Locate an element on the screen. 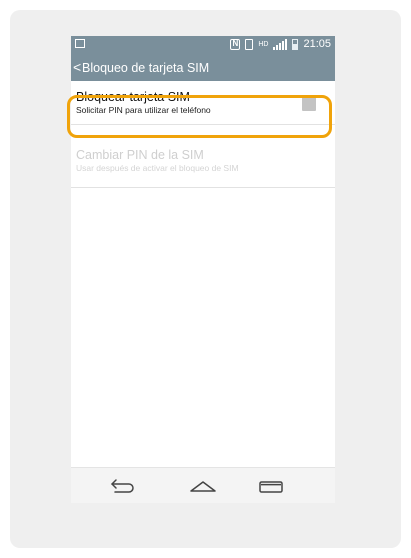 This screenshot has height=558, width=411. pref-change-pin-title: Cambiar PIN de la SIM is located at coordinates (140, 155).